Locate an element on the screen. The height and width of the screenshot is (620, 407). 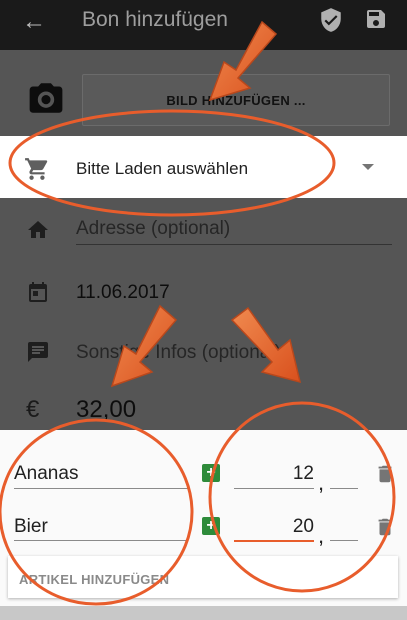
total-row: € 32,00 is located at coordinates (203, 411).